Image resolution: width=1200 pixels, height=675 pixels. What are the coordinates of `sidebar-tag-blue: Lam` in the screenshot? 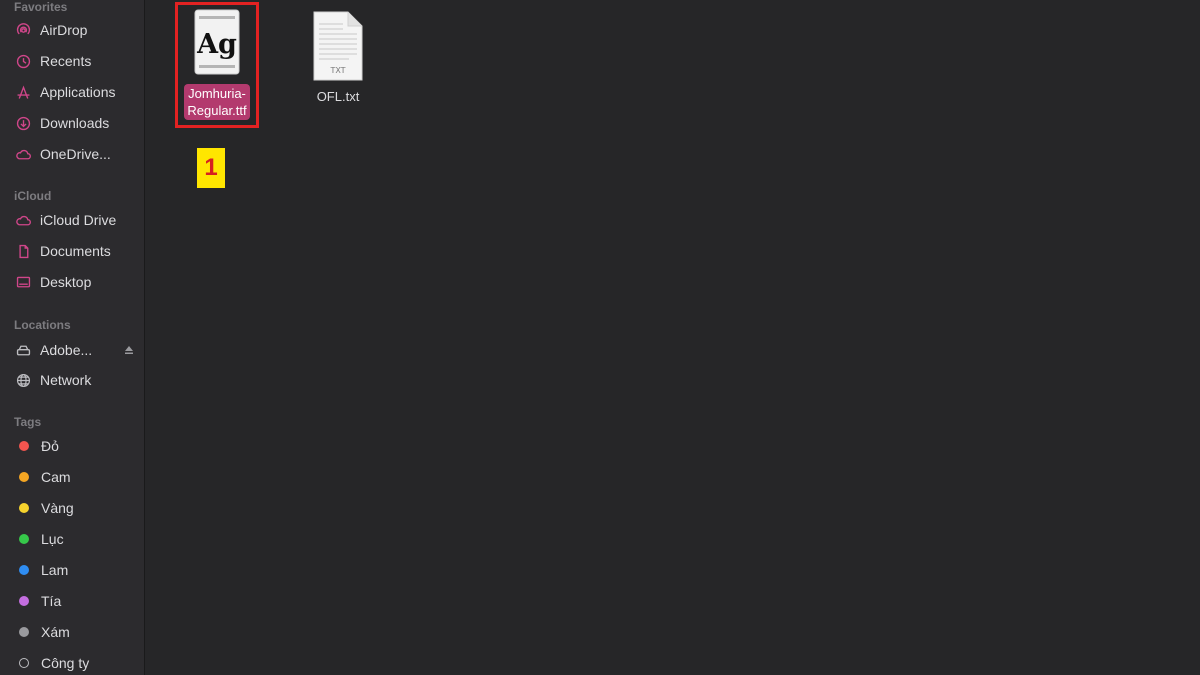 It's located at (78, 570).